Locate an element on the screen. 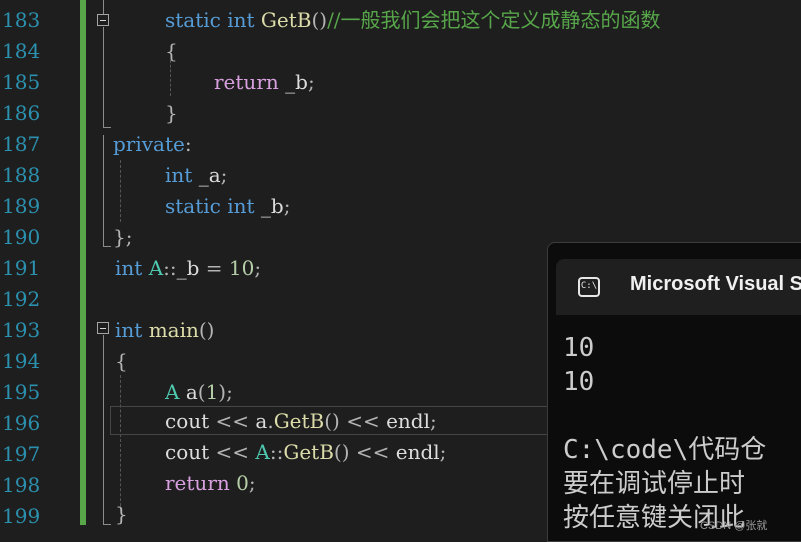 This screenshot has height=542, width=801. line-number: 185 is located at coordinates (21, 82).